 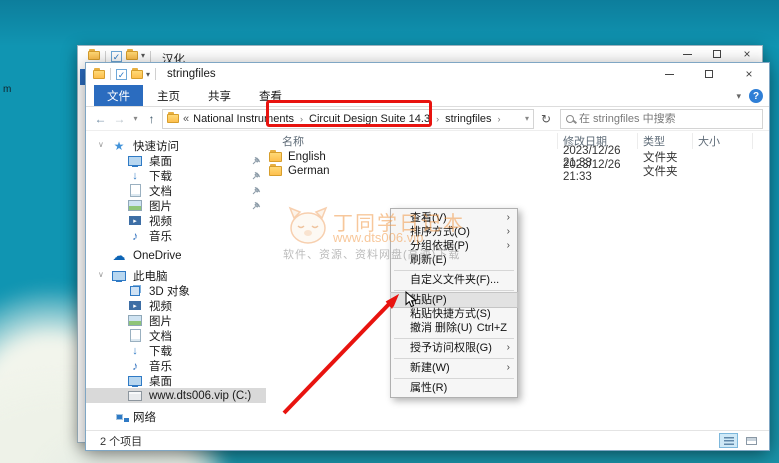 What do you see at coordinates (169, 291) in the screenshot?
I see `sidebar-item-label: 3D 对象` at bounding box center [169, 291].